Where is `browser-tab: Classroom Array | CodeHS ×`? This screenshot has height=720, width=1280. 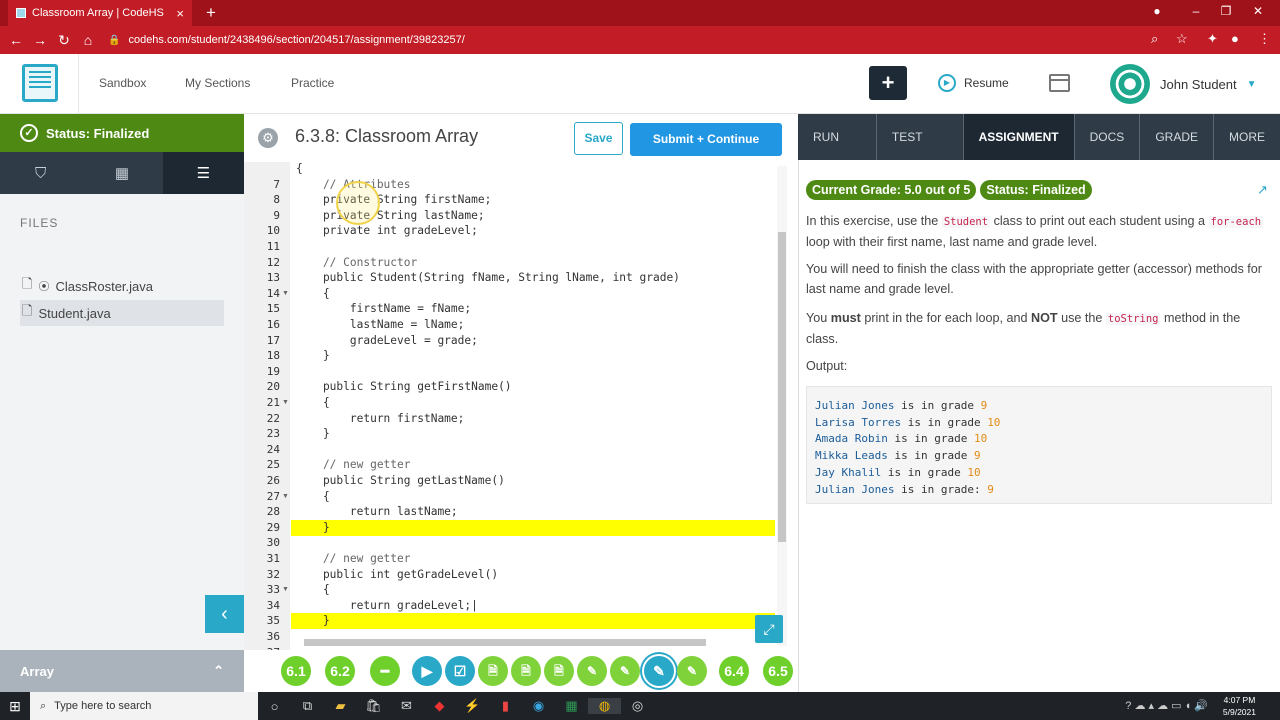 browser-tab: Classroom Array | CodeHS × is located at coordinates (100, 13).